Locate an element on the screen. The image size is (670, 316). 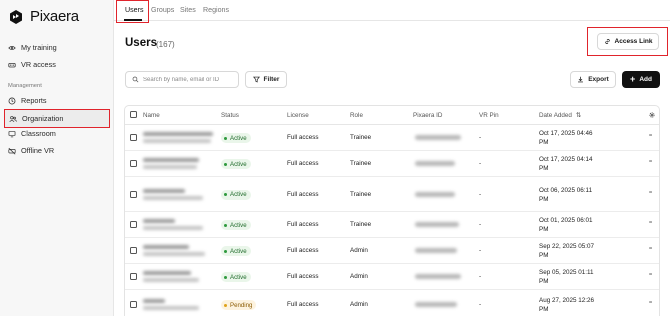
tab-regions: Regions is located at coordinates (216, 10).